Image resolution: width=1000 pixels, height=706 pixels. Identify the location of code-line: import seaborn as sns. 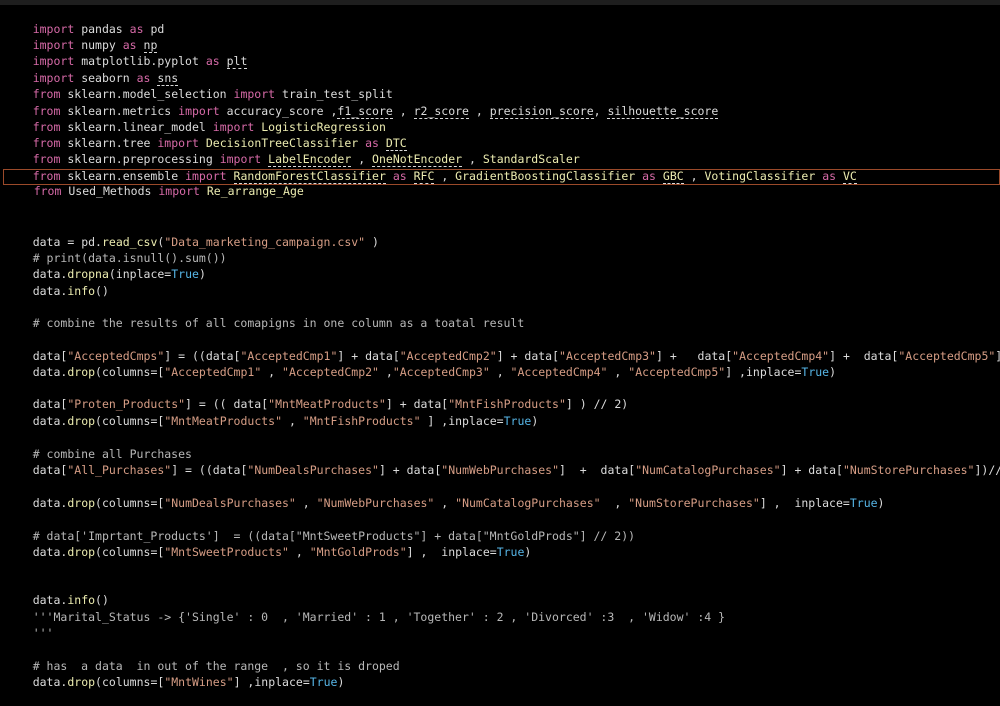
(92, 70).